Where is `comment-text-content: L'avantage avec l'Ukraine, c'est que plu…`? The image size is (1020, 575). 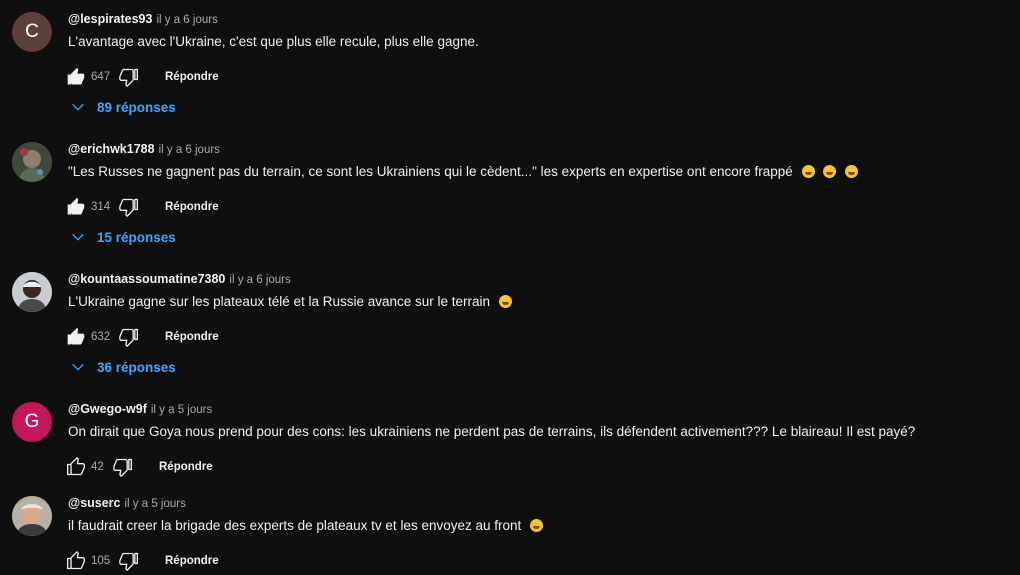 comment-text-content: L'avantage avec l'Ukraine, c'est que plu… is located at coordinates (273, 41).